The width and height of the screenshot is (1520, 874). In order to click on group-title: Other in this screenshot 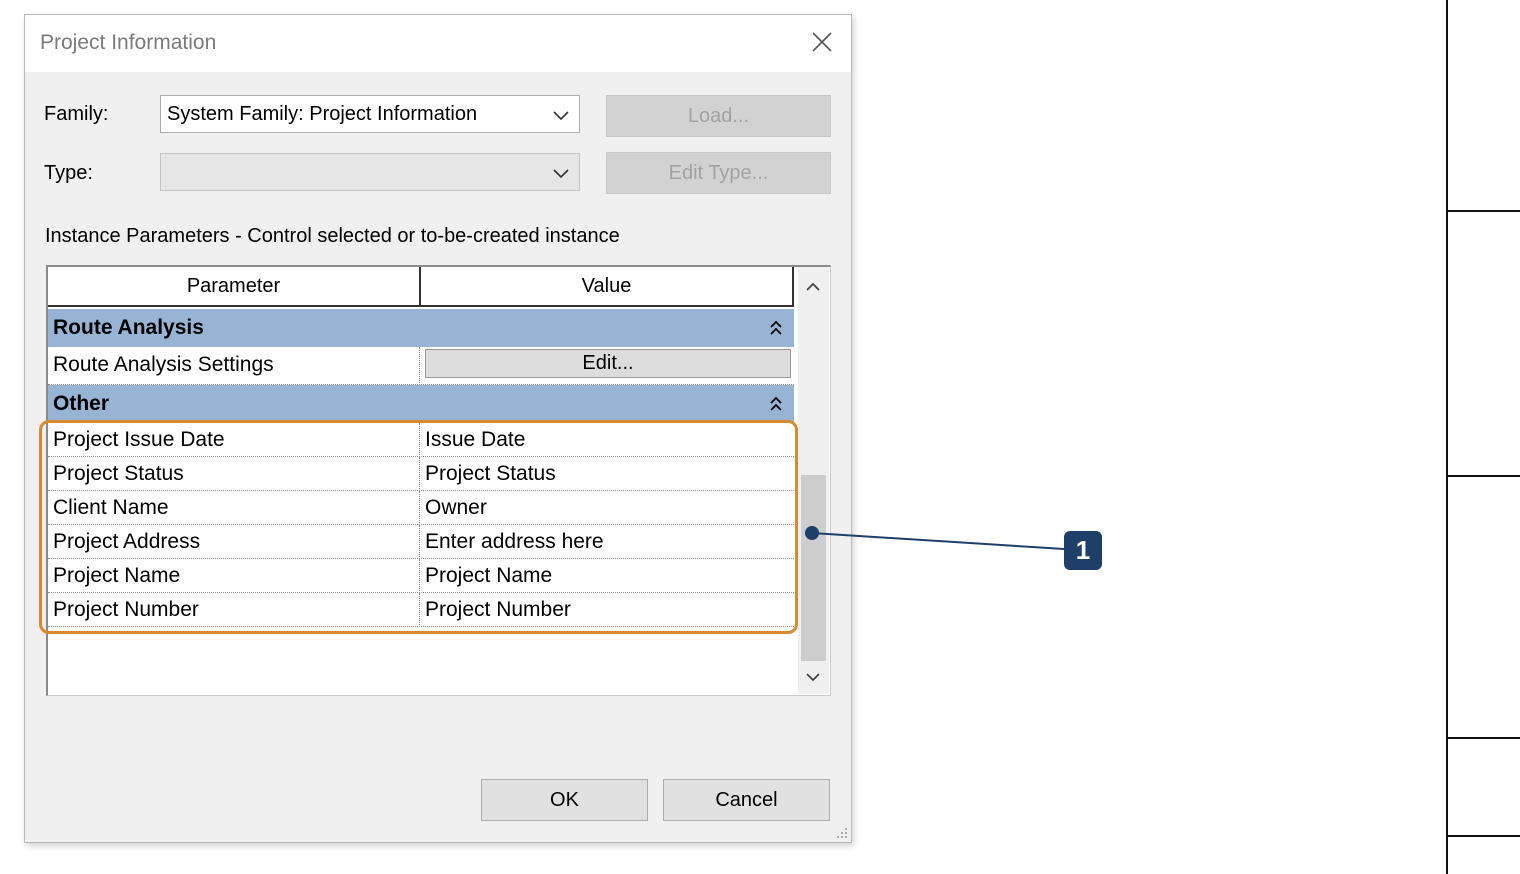, I will do `click(81, 403)`.